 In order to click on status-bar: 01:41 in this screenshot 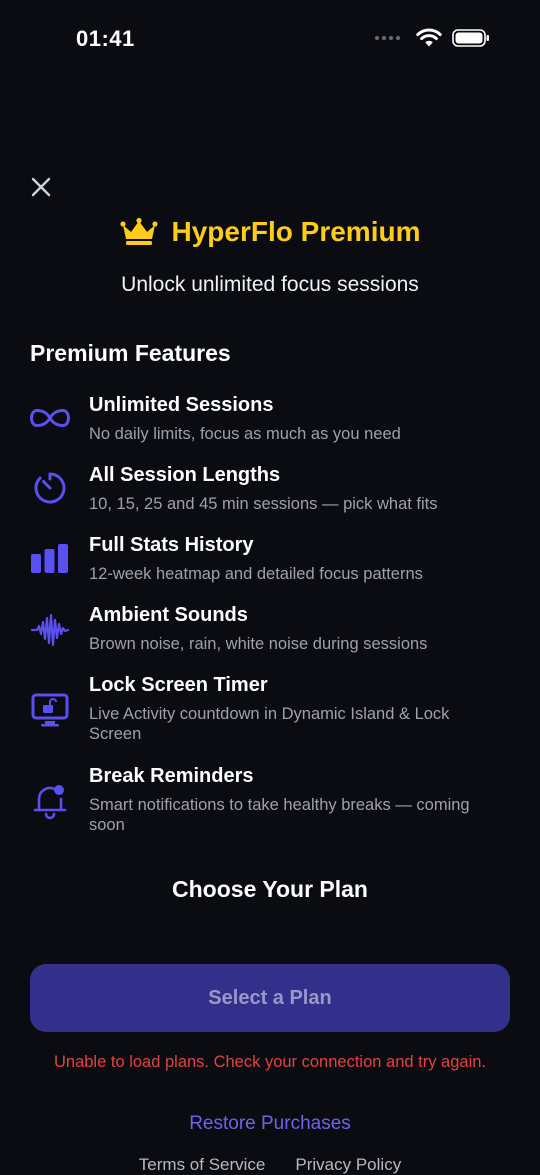, I will do `click(270, 40)`.